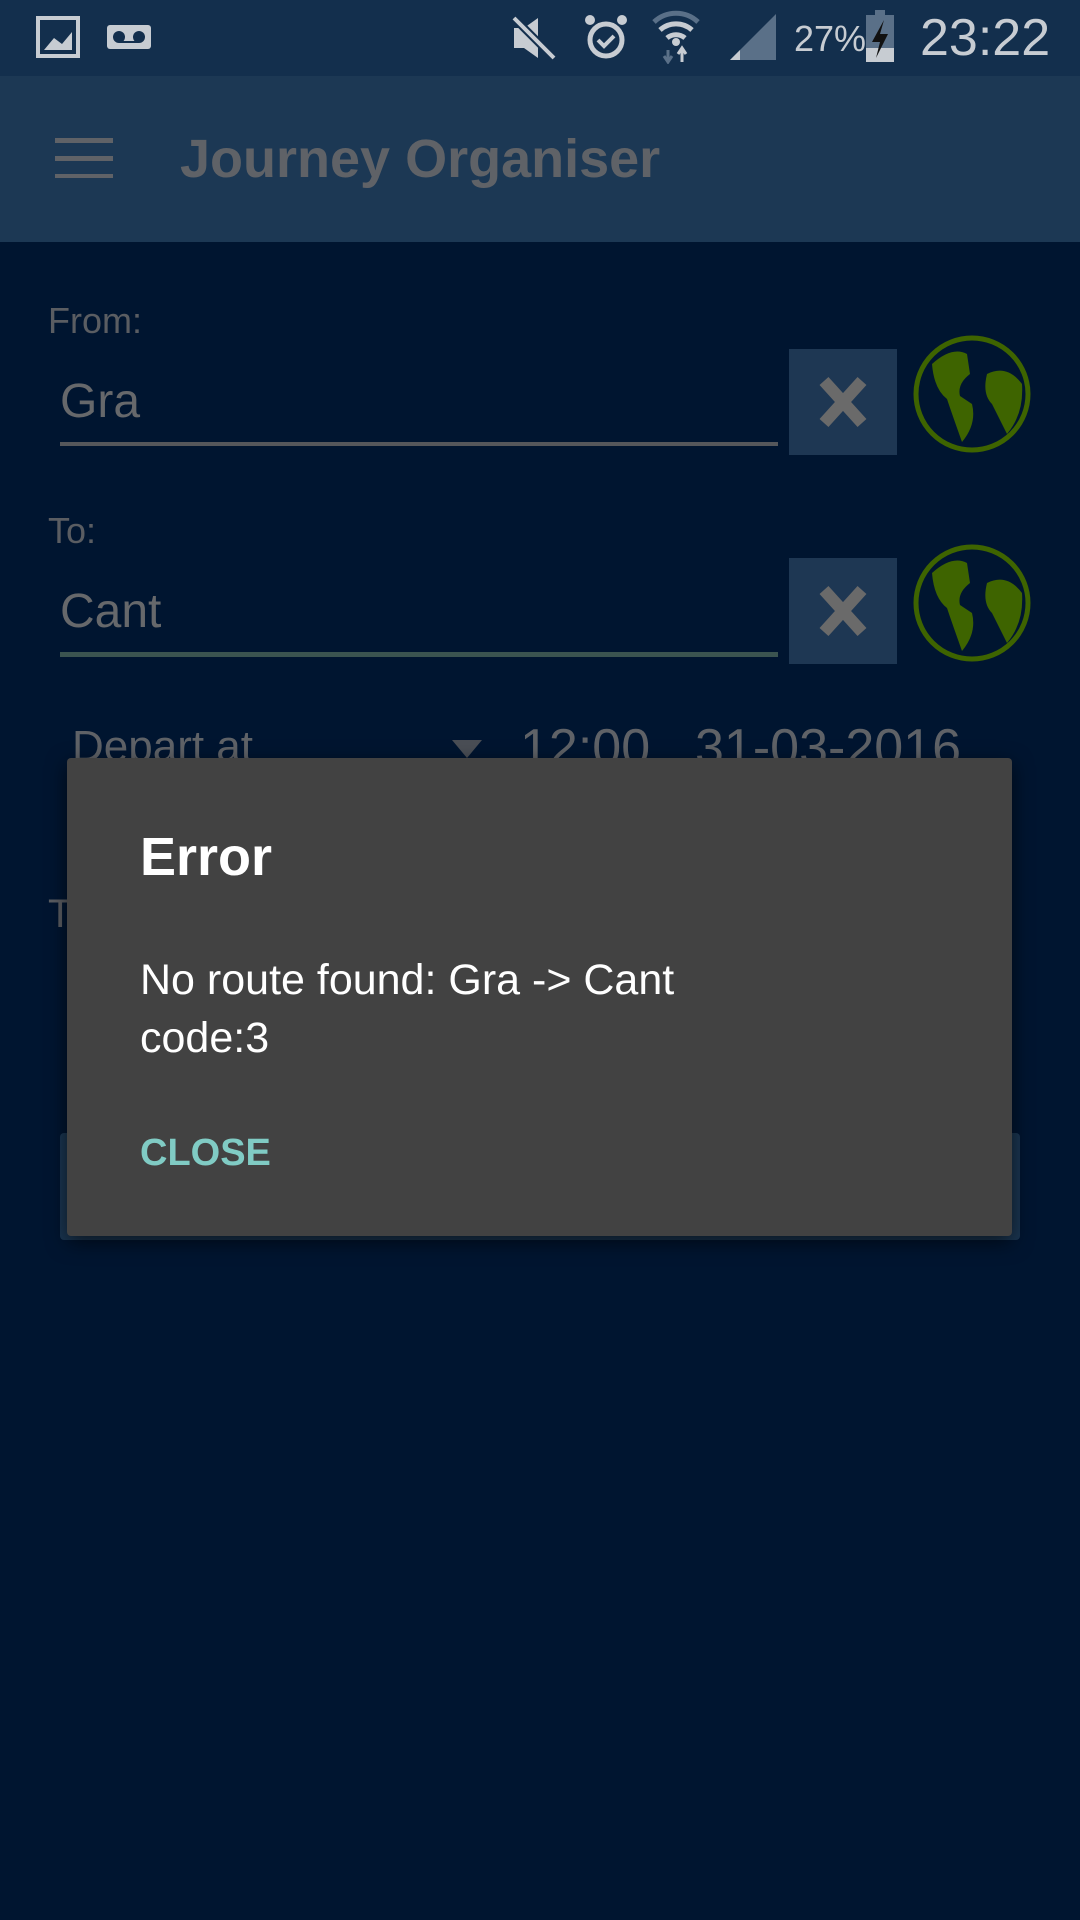 The height and width of the screenshot is (1920, 1080). I want to click on clear-from-button, so click(843, 402).